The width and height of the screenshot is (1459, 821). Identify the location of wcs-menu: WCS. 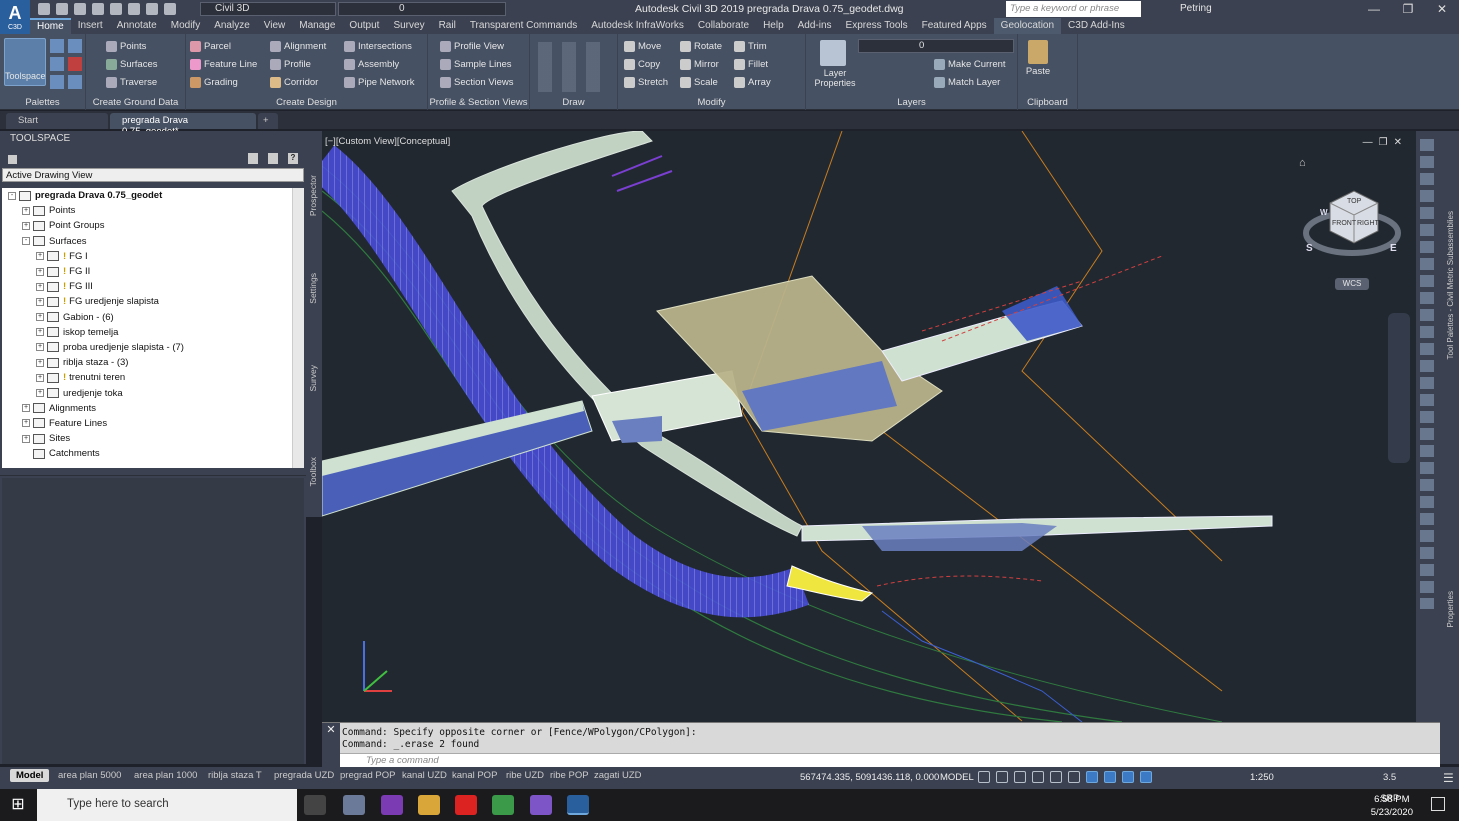
(1352, 284).